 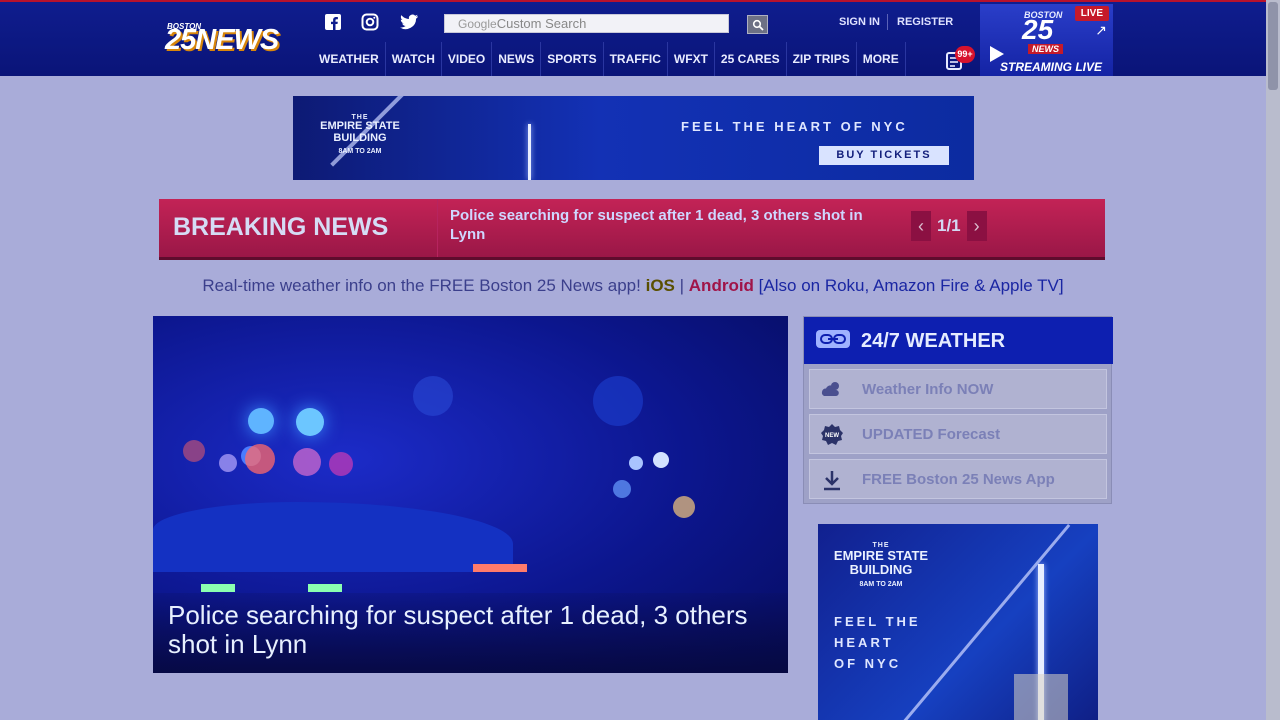 I want to click on search-input: GoogleCustom Search, so click(x=586, y=23).